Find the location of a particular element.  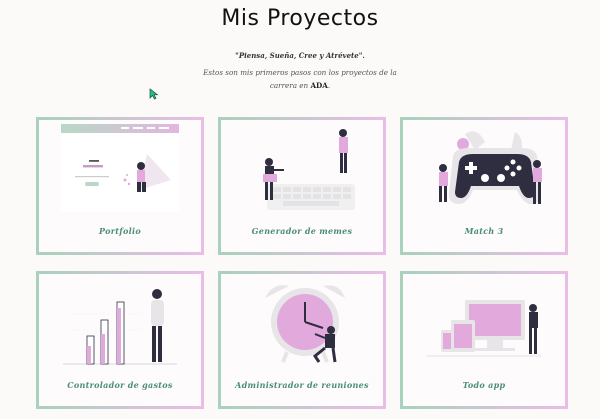

project-card-match-3: Match 3 is located at coordinates (484, 186).